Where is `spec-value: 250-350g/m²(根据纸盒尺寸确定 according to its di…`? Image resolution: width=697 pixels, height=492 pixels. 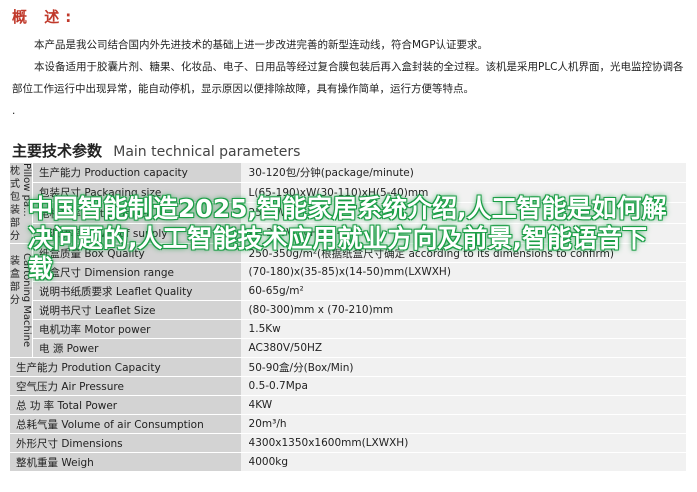 spec-value: 250-350g/m²(根据纸盒尺寸确定 according to its di… is located at coordinates (463, 253).